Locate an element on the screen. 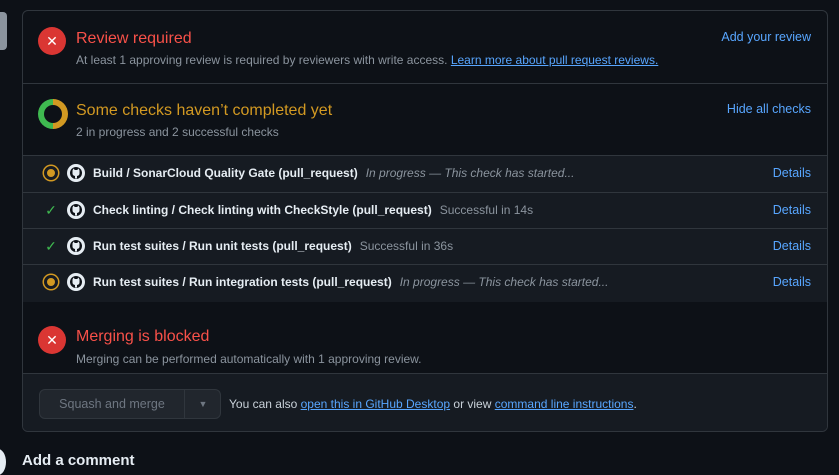  checks-summary: 2 in progress and 2 successful checks is located at coordinates (177, 132).